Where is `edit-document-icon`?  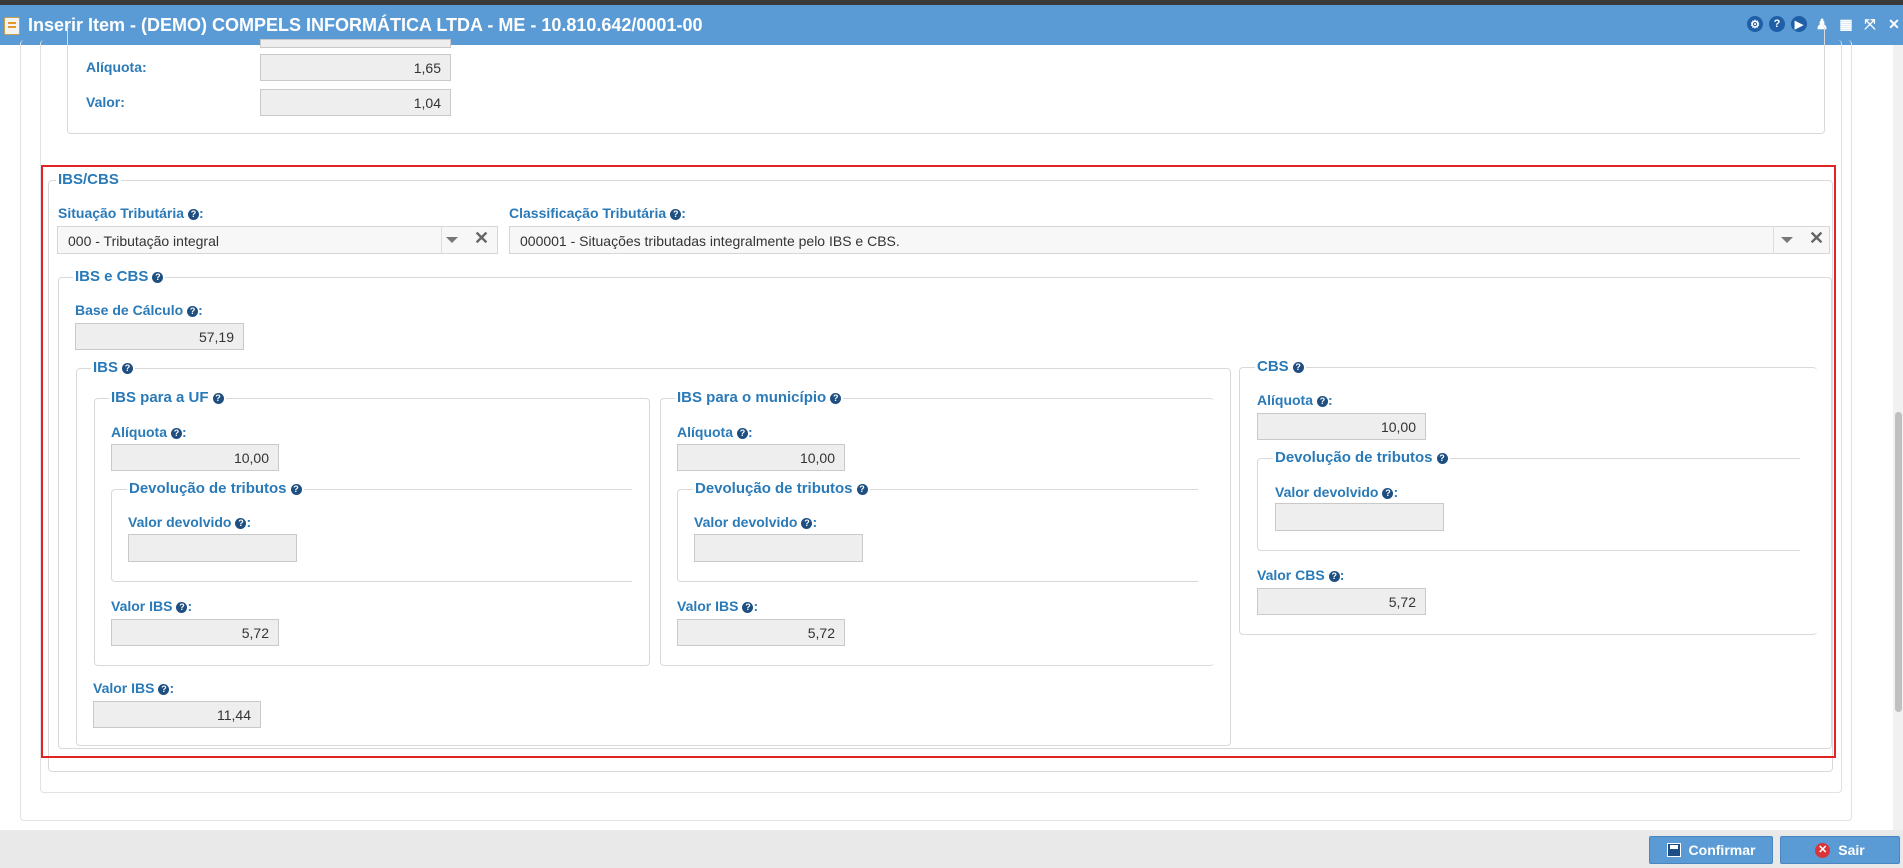
edit-document-icon is located at coordinates (12, 26).